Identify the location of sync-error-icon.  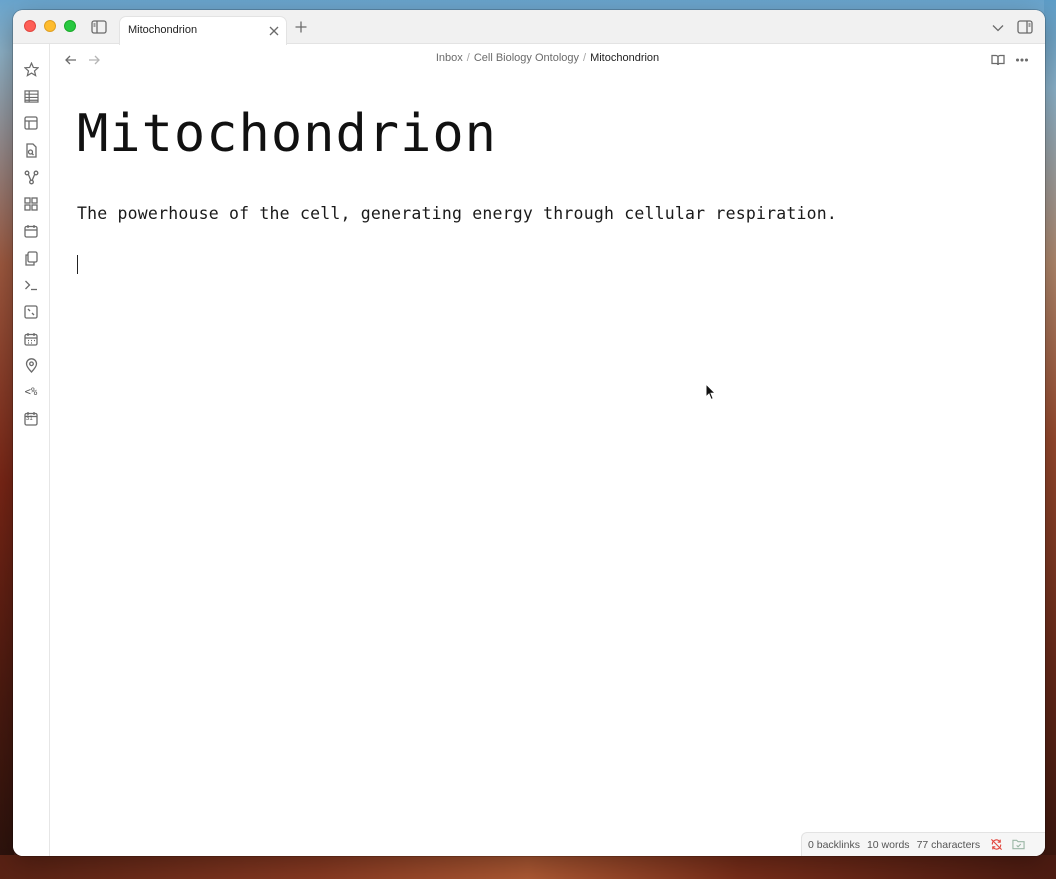
(997, 845).